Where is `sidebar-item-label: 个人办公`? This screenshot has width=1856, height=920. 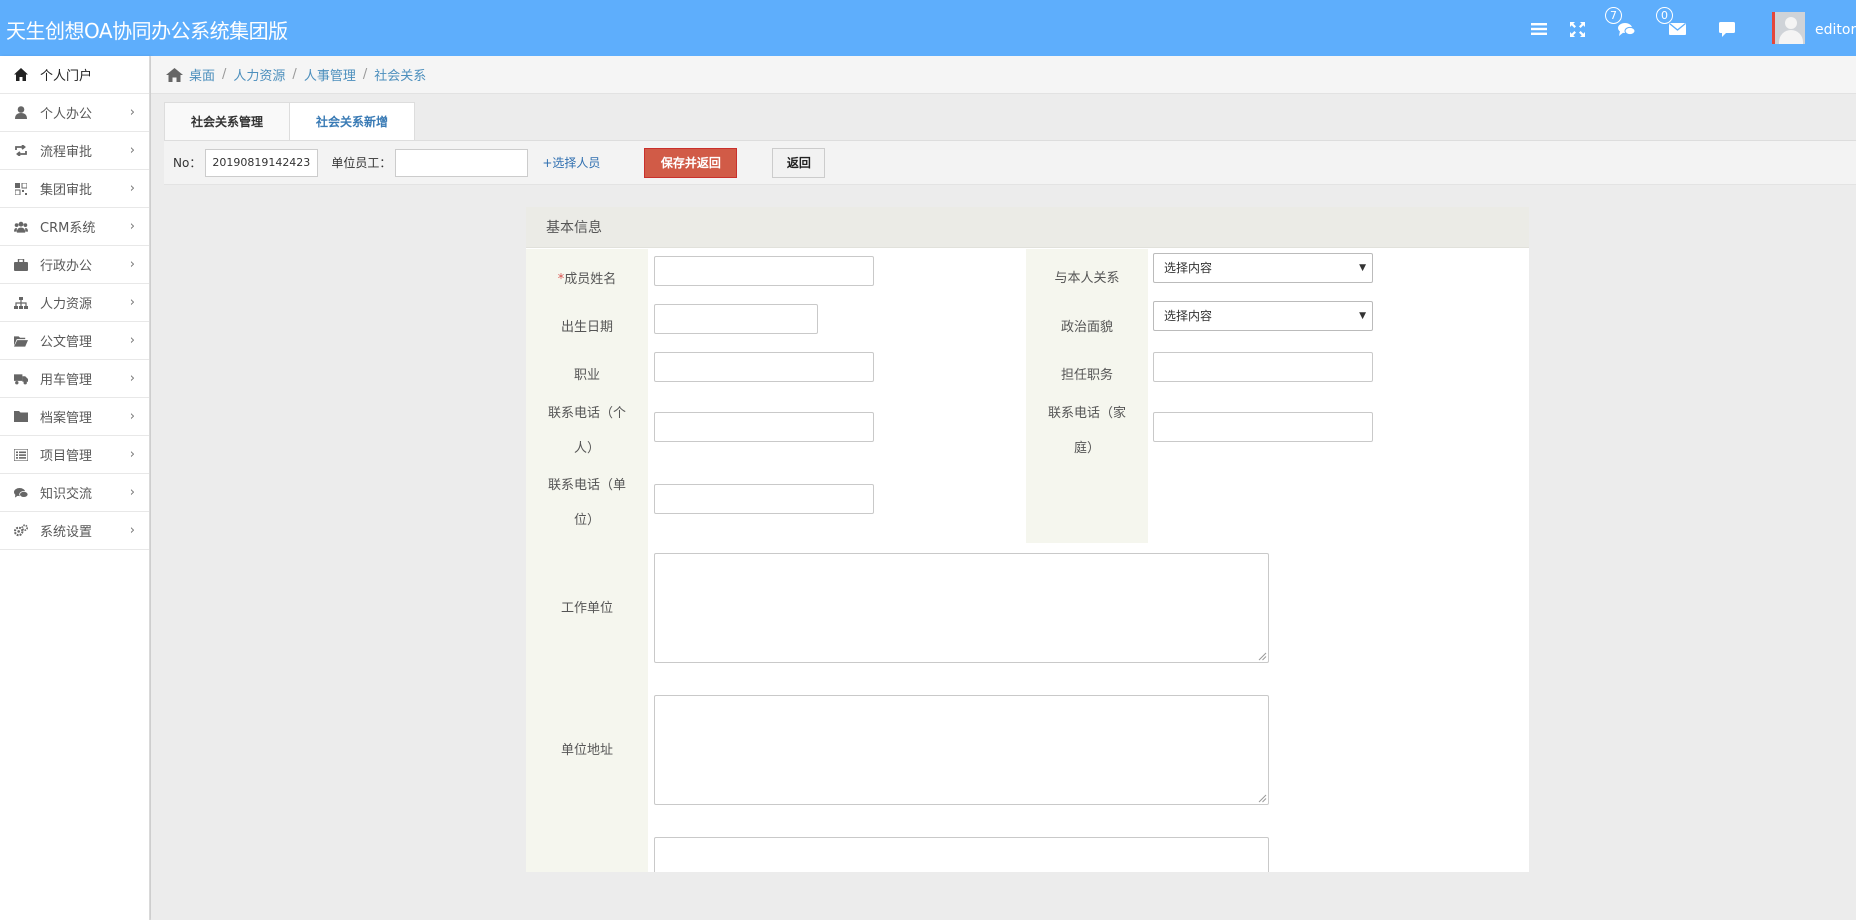 sidebar-item-label: 个人办公 is located at coordinates (66, 114).